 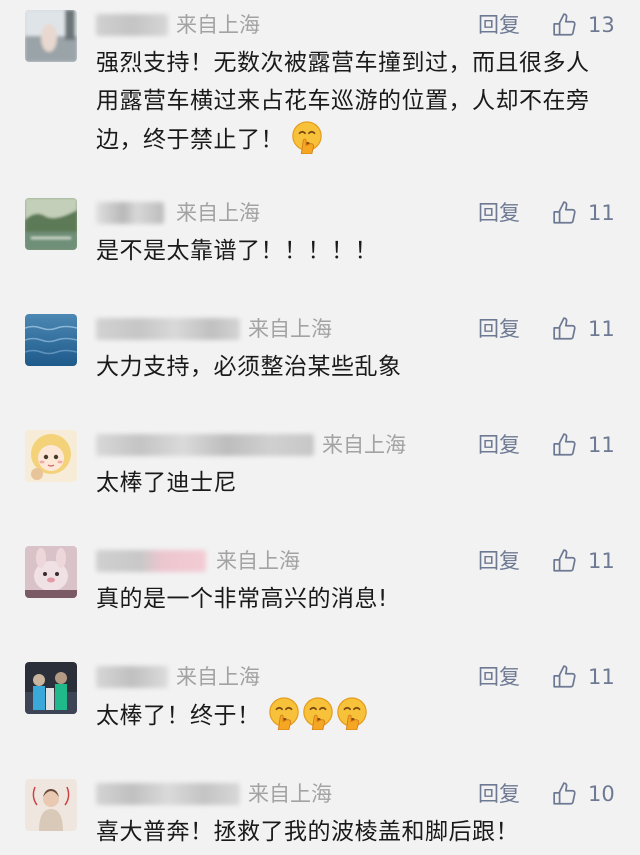 I want to click on like-button: 13, so click(x=583, y=25).